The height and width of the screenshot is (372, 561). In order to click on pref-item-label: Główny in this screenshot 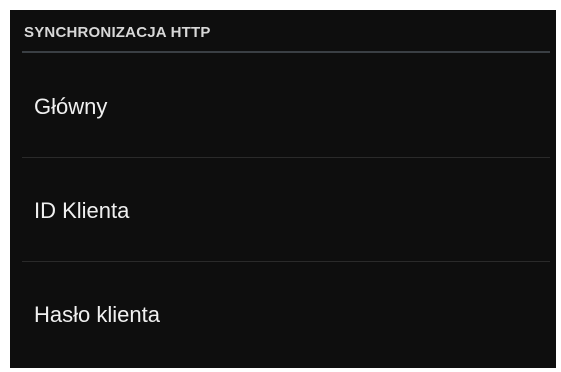, I will do `click(71, 106)`.